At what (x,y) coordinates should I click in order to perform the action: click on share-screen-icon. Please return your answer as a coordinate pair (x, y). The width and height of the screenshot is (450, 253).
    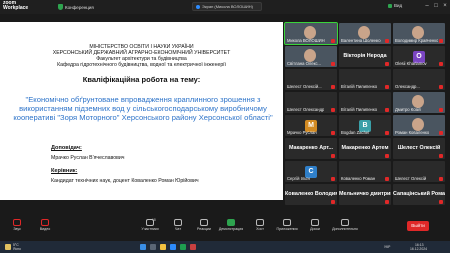
    Looking at the image, I should click on (231, 222).